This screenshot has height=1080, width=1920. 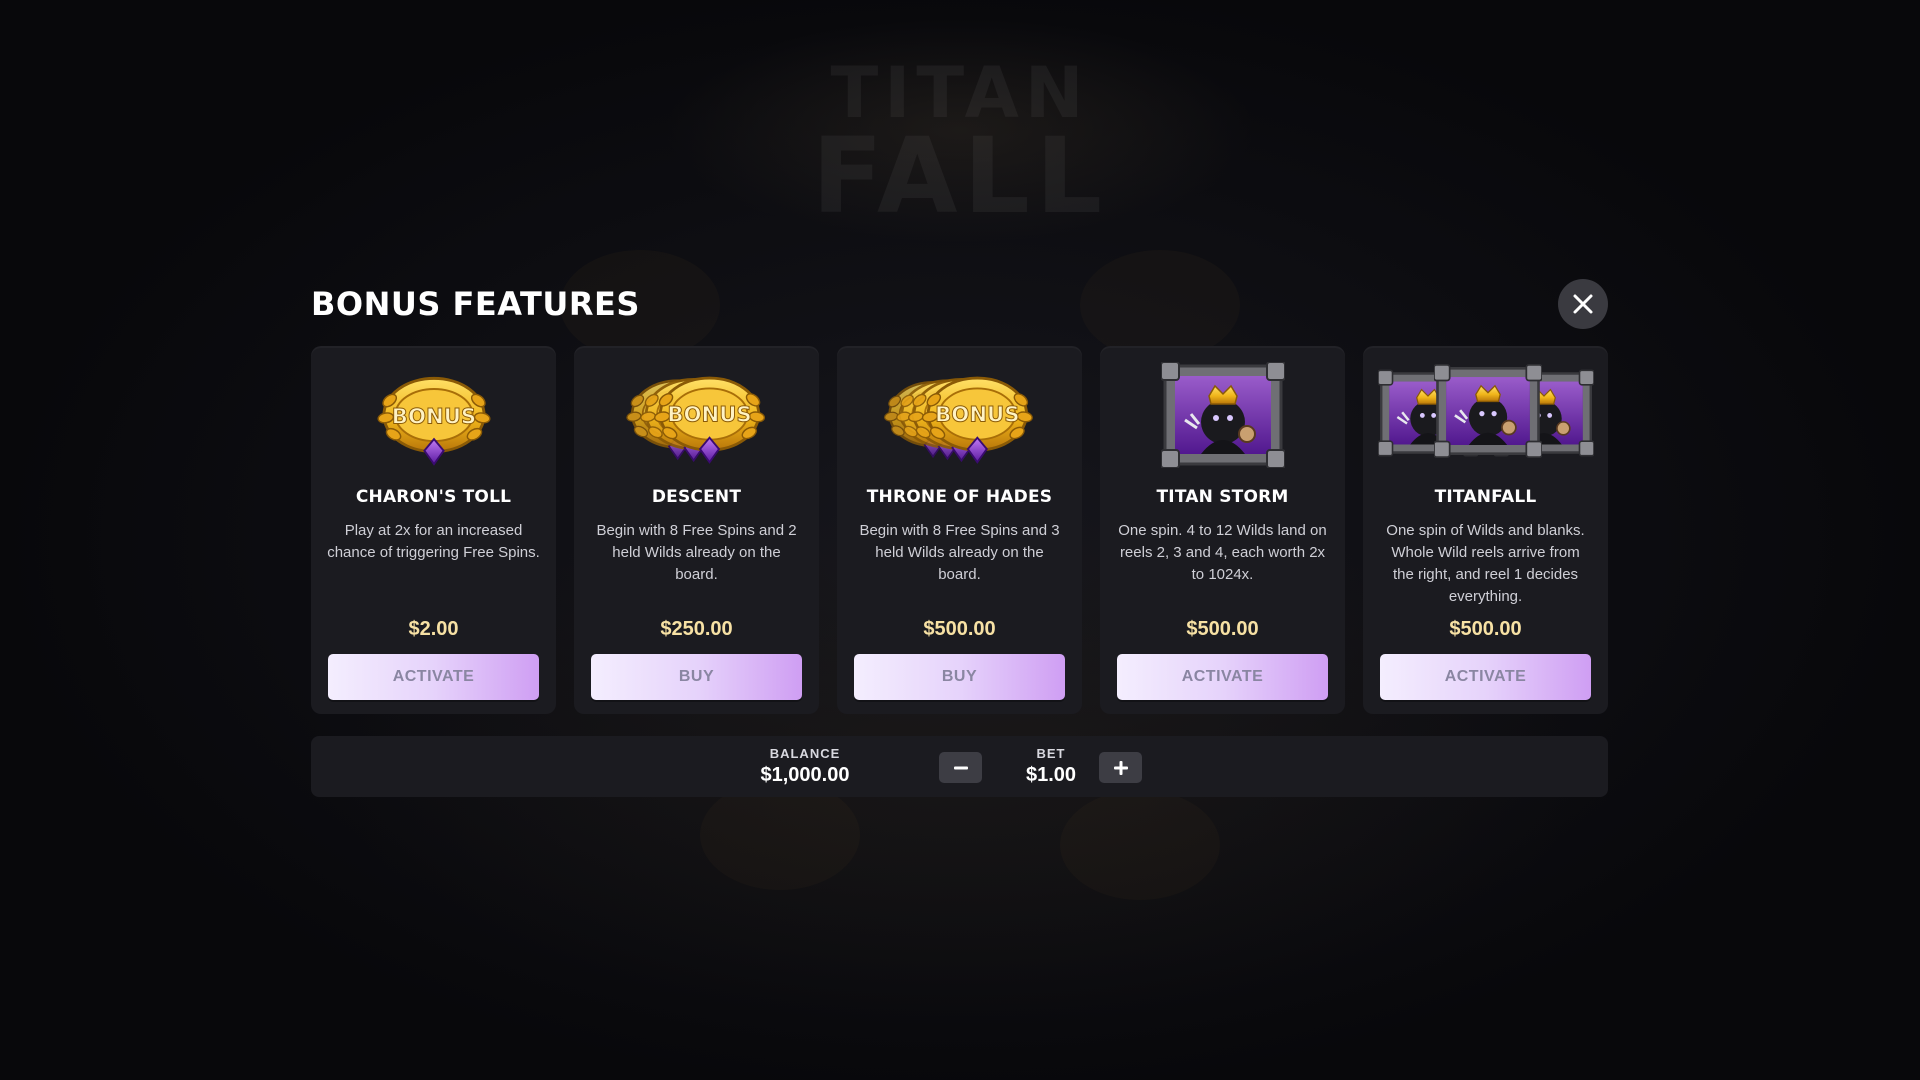 I want to click on decrease-bet-button, so click(x=960, y=767).